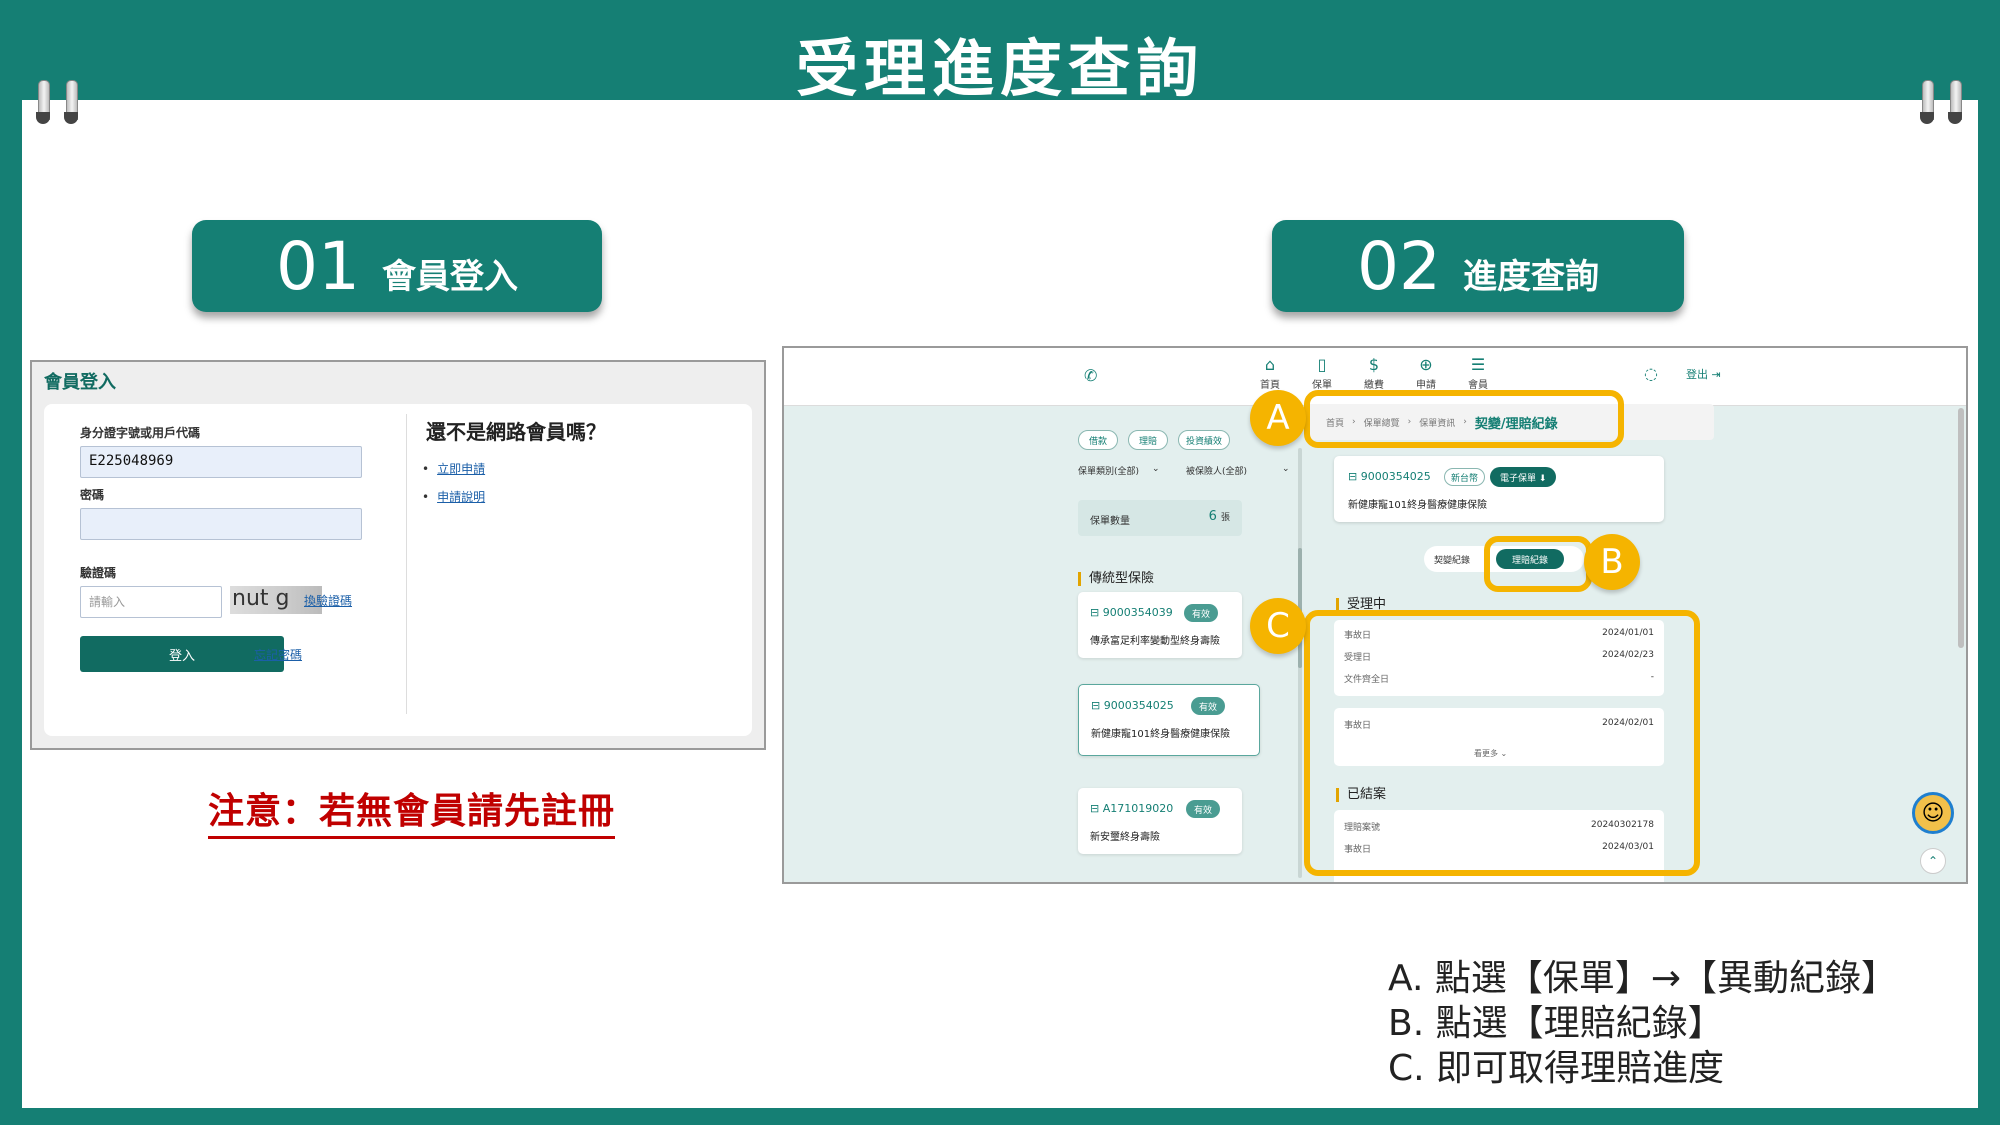 The width and height of the screenshot is (2000, 1125). What do you see at coordinates (1132, 808) in the screenshot?
I see `policy-number: ⊟ A171019020` at bounding box center [1132, 808].